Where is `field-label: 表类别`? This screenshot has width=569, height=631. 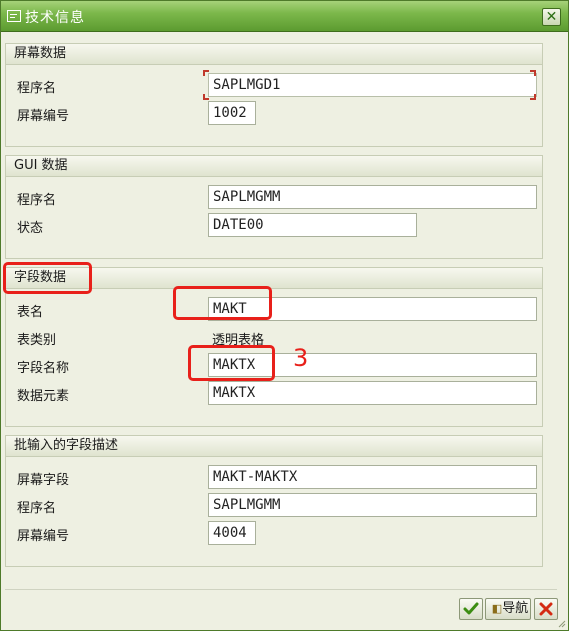 field-label: 表类别 is located at coordinates (37, 340).